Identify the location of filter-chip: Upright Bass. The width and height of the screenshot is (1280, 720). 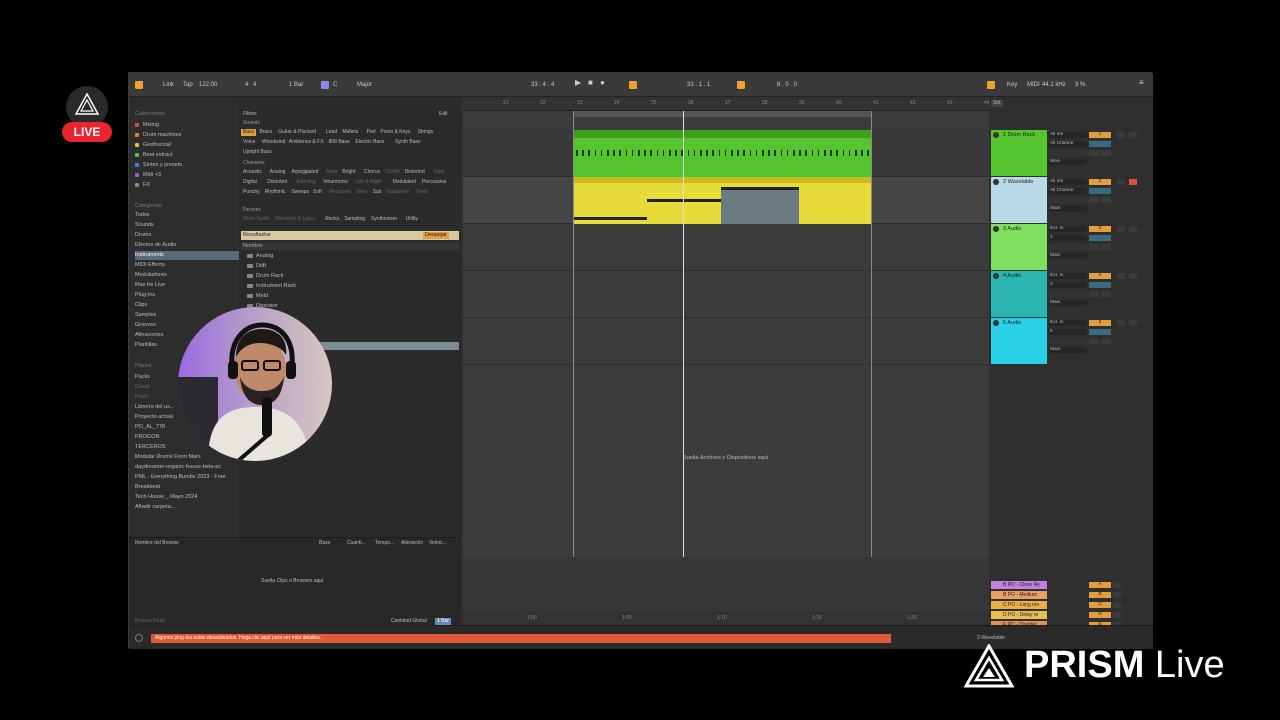
(257, 152).